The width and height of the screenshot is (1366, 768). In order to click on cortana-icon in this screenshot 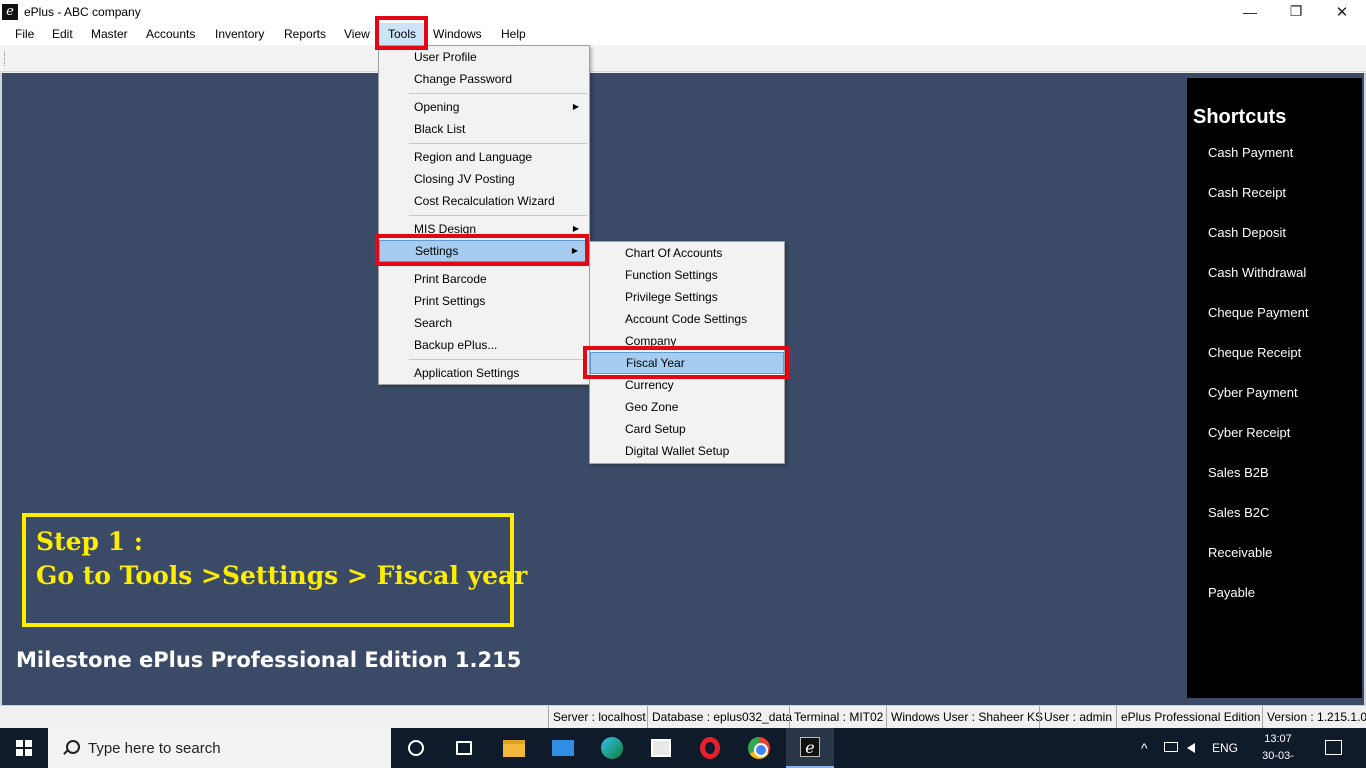, I will do `click(416, 748)`.